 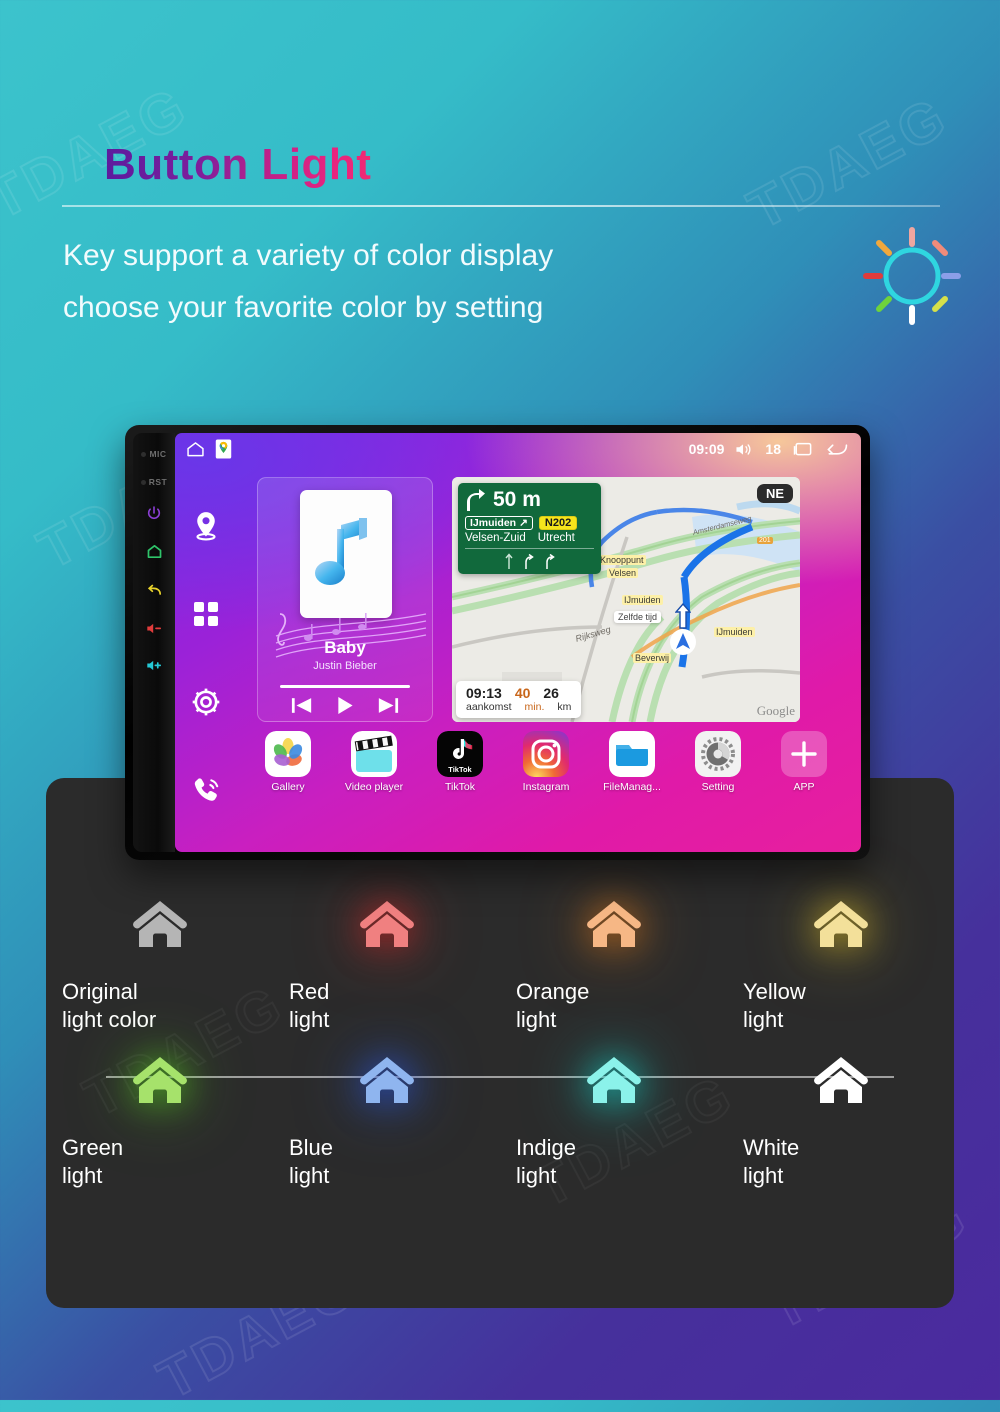 I want to click on status-bar: 09:09 18, so click(x=518, y=449).